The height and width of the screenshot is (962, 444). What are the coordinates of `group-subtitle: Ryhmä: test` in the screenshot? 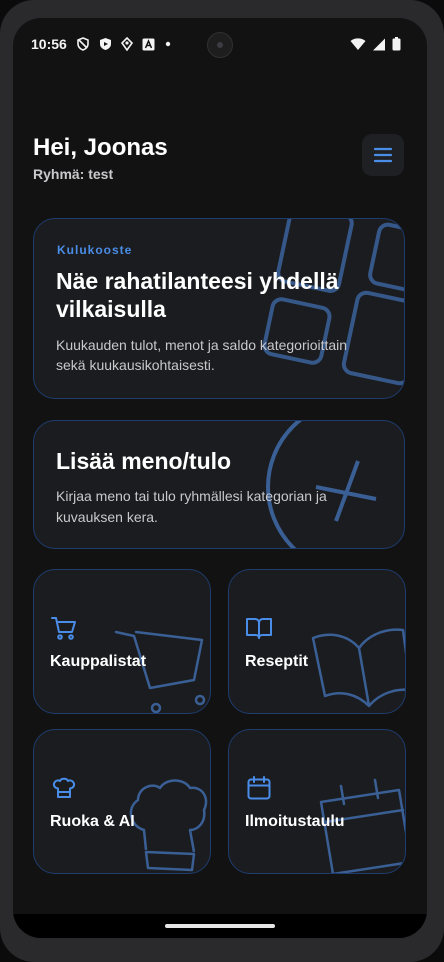 It's located at (73, 174).